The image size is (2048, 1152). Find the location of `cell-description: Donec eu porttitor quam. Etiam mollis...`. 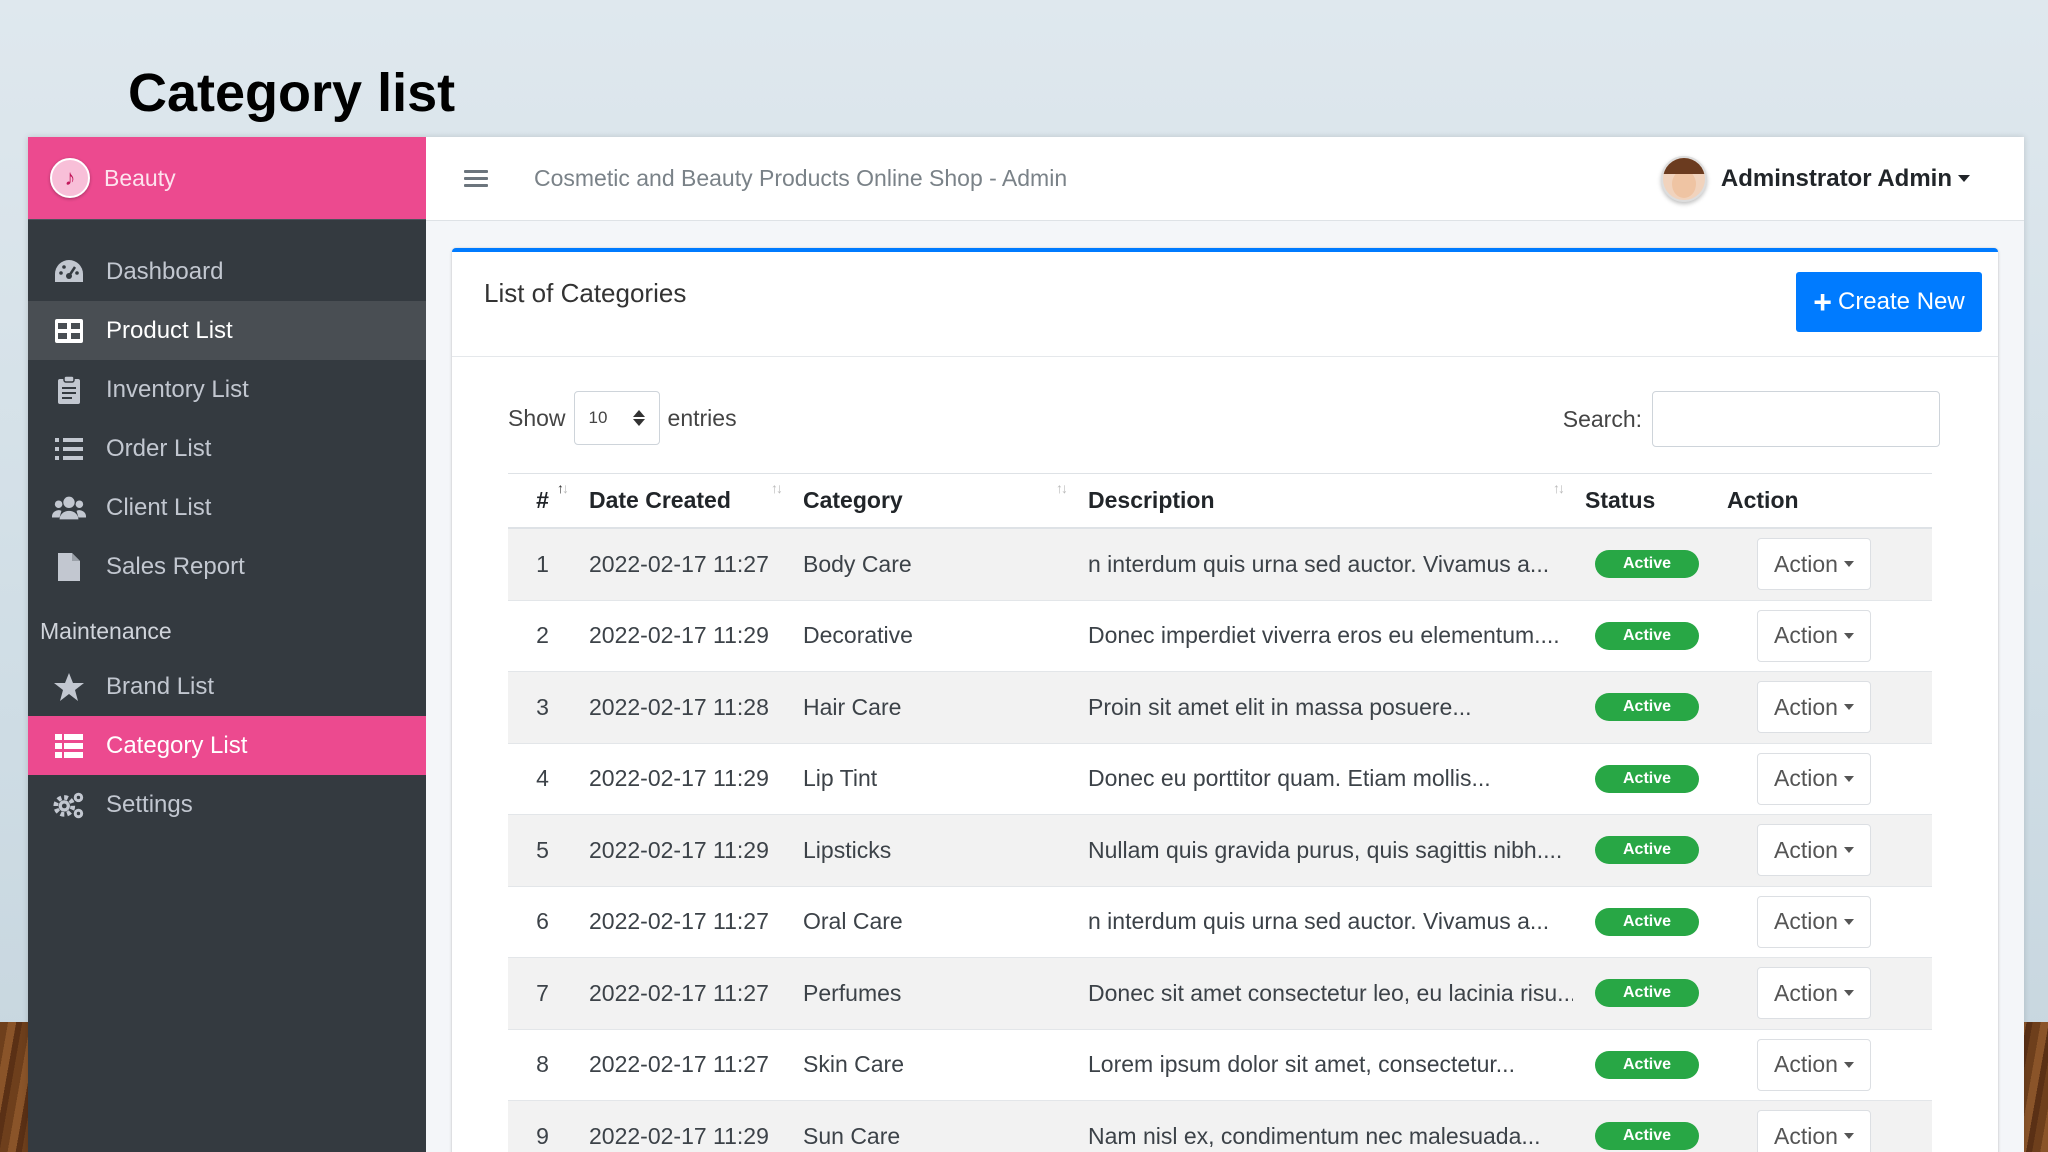

cell-description: Donec eu porttitor quam. Etiam mollis... is located at coordinates (1289, 778).